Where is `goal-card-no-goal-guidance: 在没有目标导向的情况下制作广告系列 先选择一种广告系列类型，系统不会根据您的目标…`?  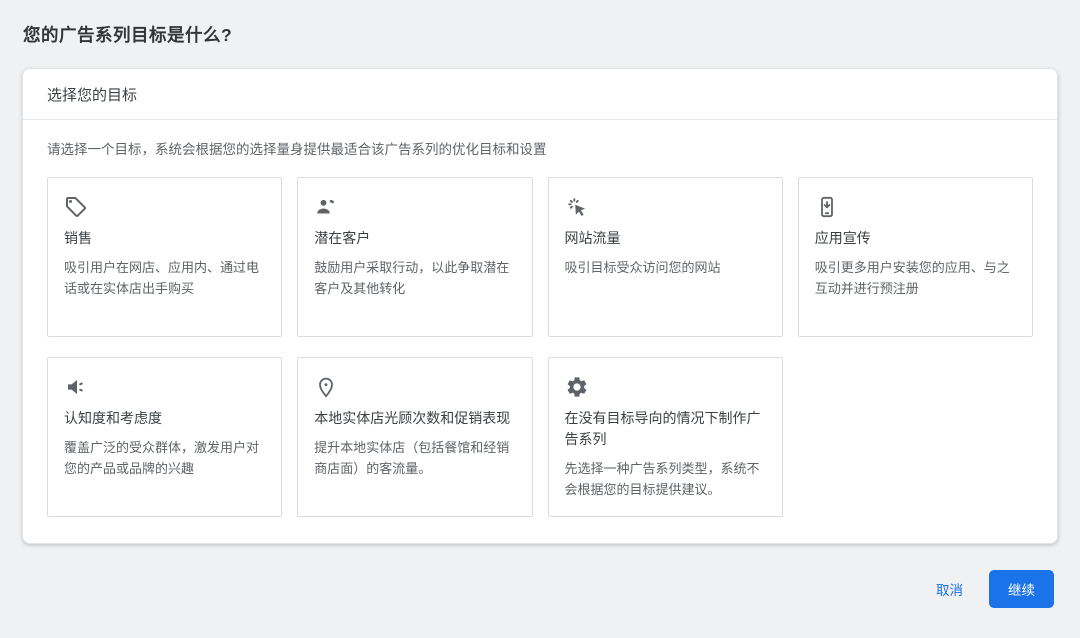 goal-card-no-goal-guidance: 在没有目标导向的情况下制作广告系列 先选择一种广告系列类型，系统不会根据您的目标… is located at coordinates (665, 437).